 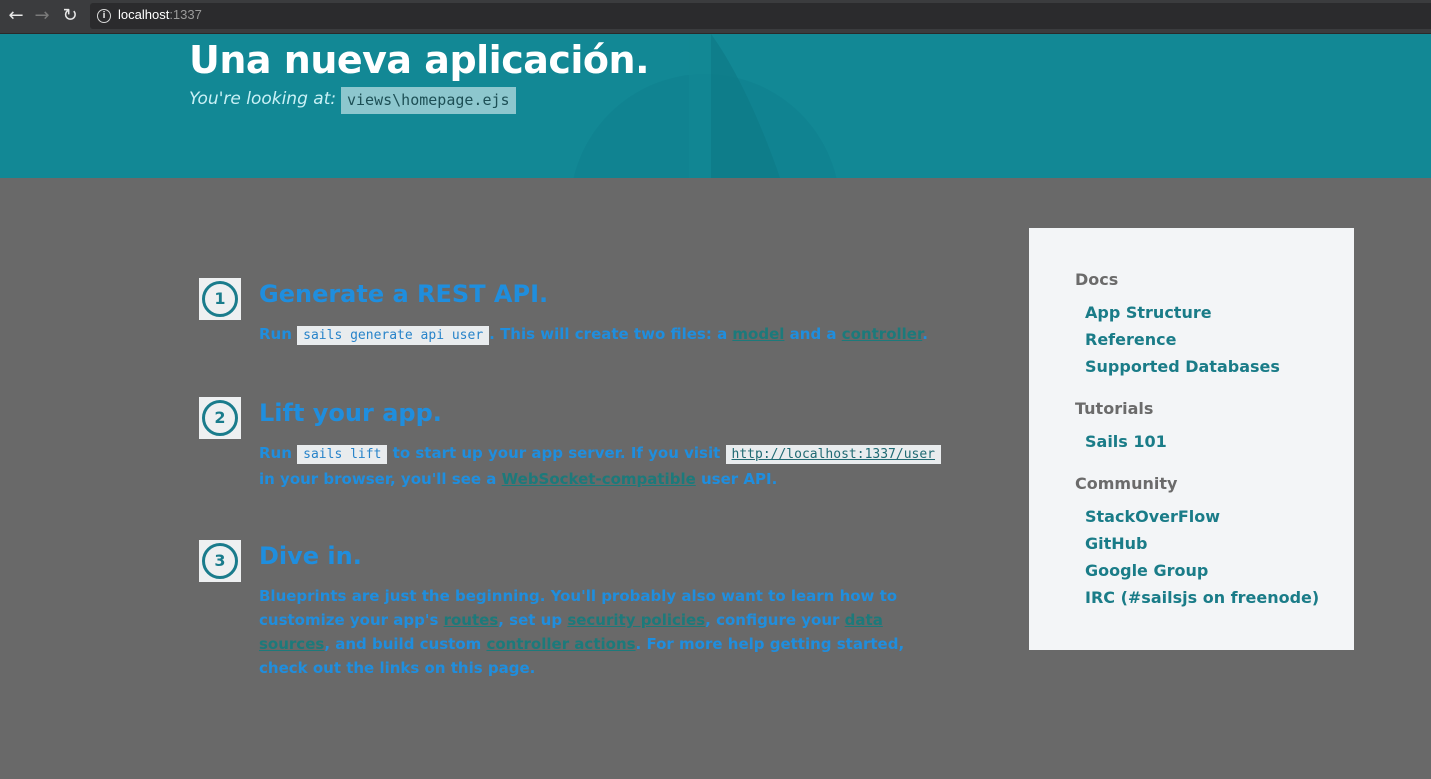 I want to click on websocket-link: WebSocket-compatible, so click(x=599, y=479).